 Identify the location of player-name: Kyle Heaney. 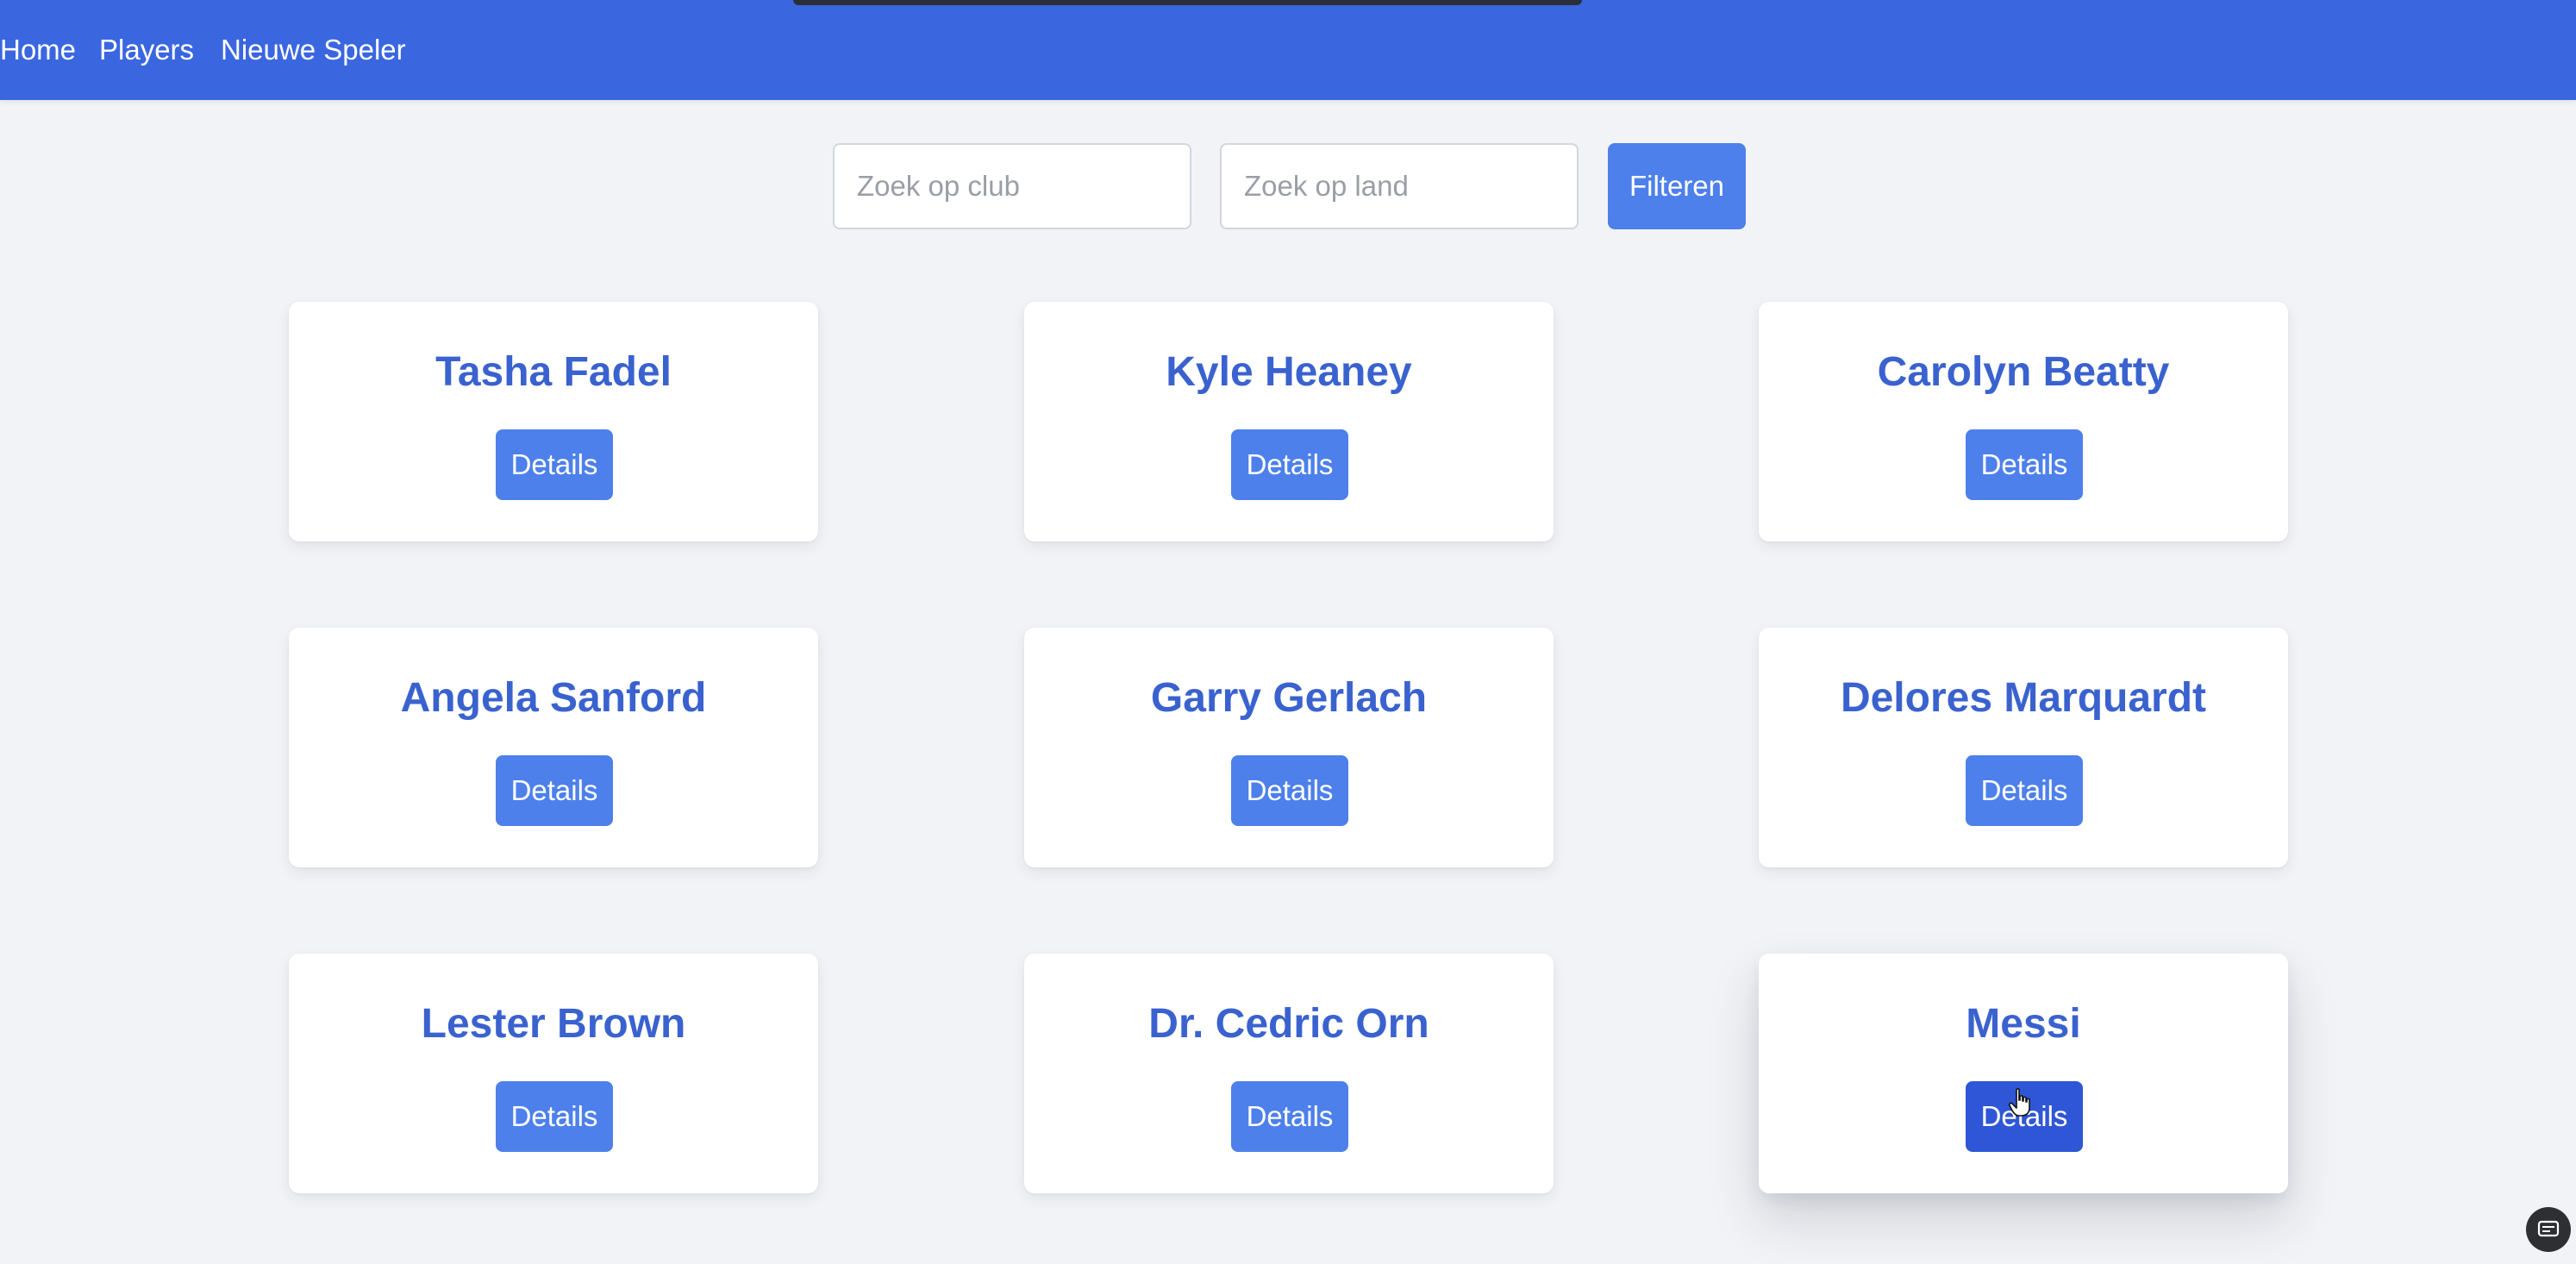
(1289, 372).